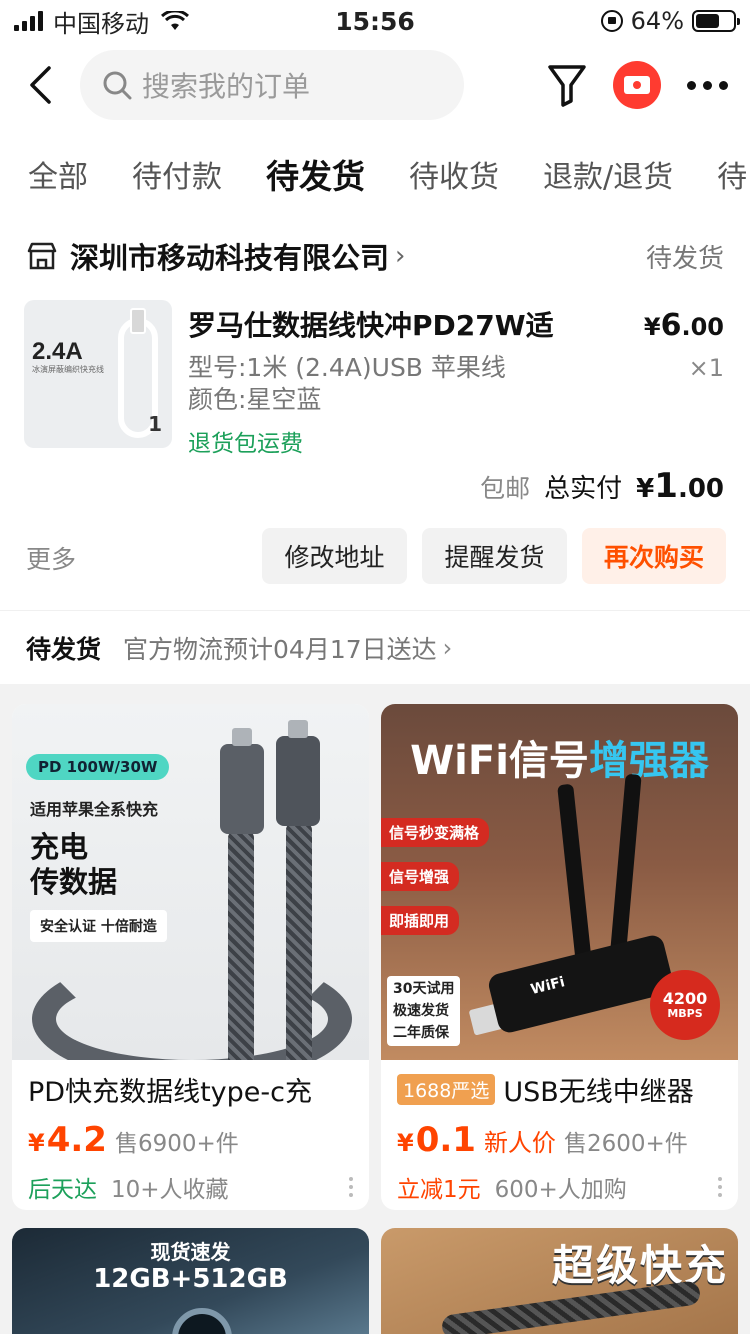 The width and height of the screenshot is (750, 1334). I want to click on buy-again-button: 再次购买, so click(654, 556).